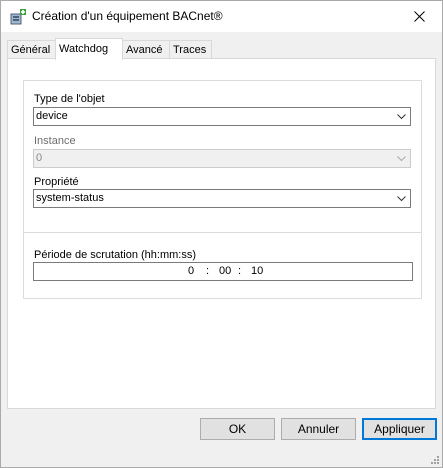 The width and height of the screenshot is (443, 468). Describe the element at coordinates (69, 99) in the screenshot. I see `object-type-label: Type de l'objet` at that location.